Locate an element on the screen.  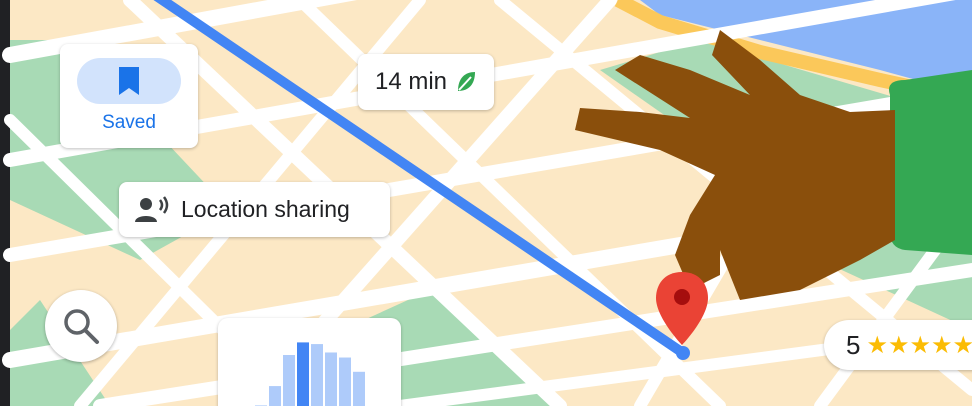
route-end-dot is located at coordinates (683, 353).